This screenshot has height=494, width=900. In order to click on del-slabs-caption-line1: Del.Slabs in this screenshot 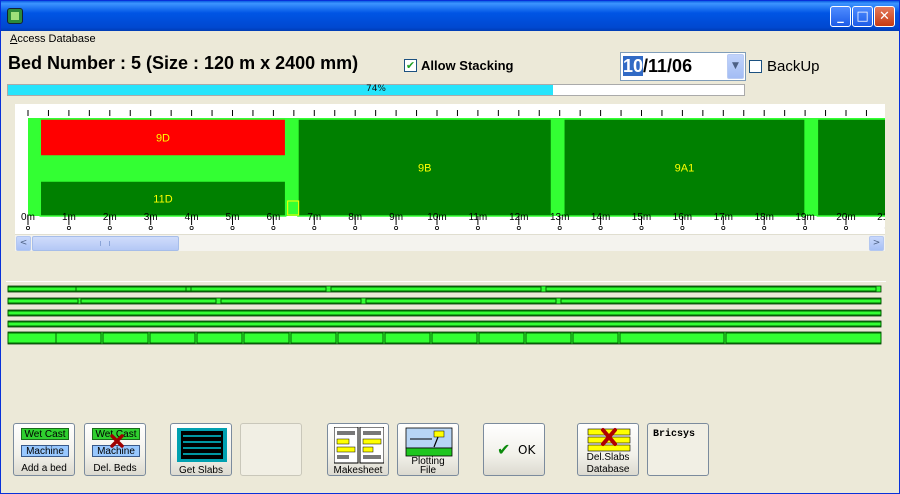, I will do `click(608, 457)`.